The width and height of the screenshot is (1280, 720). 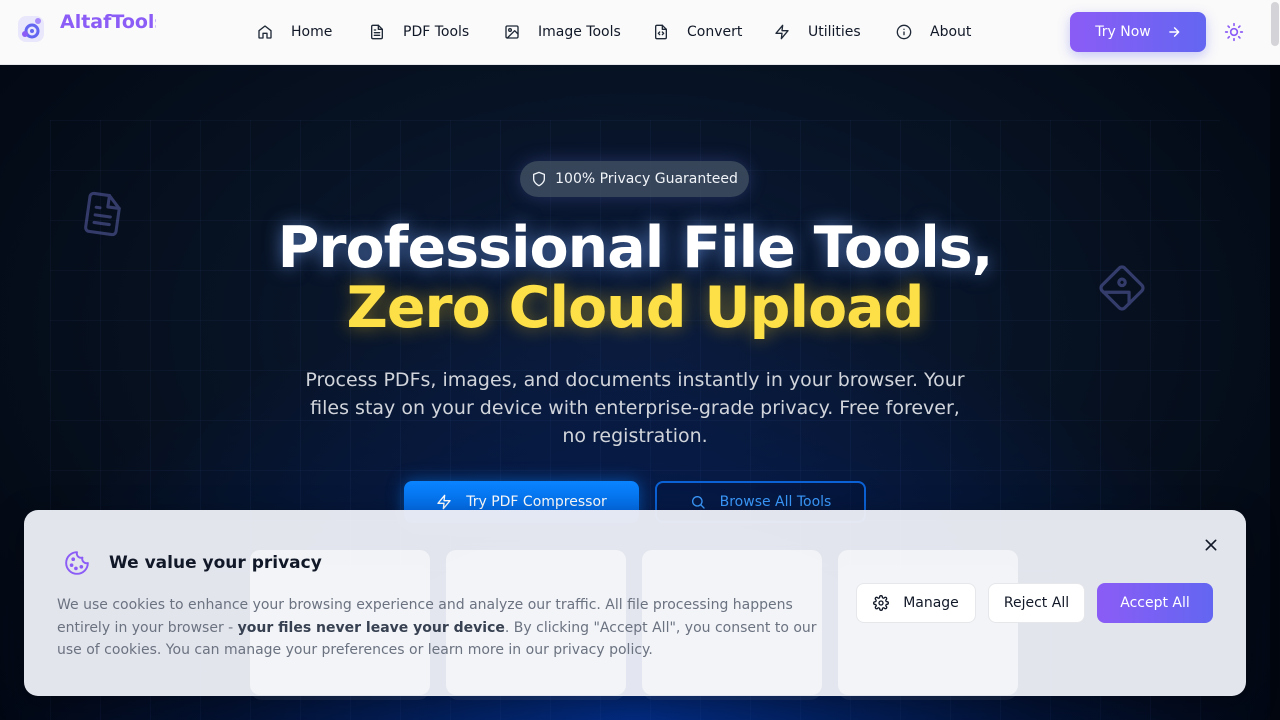 I want to click on cookie-text-emphasis: your files never leave your device, so click(x=371, y=627).